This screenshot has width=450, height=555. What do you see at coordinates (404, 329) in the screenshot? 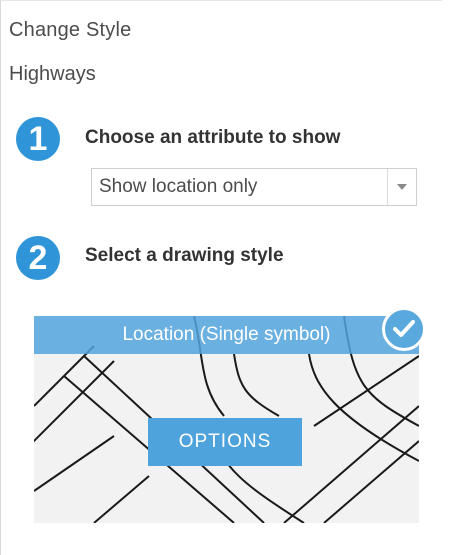
I see `checkmark-icon` at bounding box center [404, 329].